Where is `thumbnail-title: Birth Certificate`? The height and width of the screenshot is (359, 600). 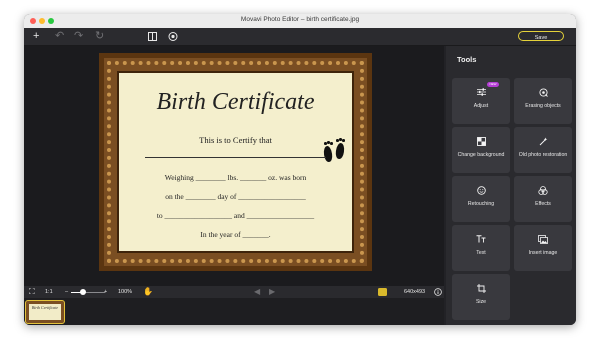 thumbnail-title: Birth Certificate is located at coordinates (45, 307).